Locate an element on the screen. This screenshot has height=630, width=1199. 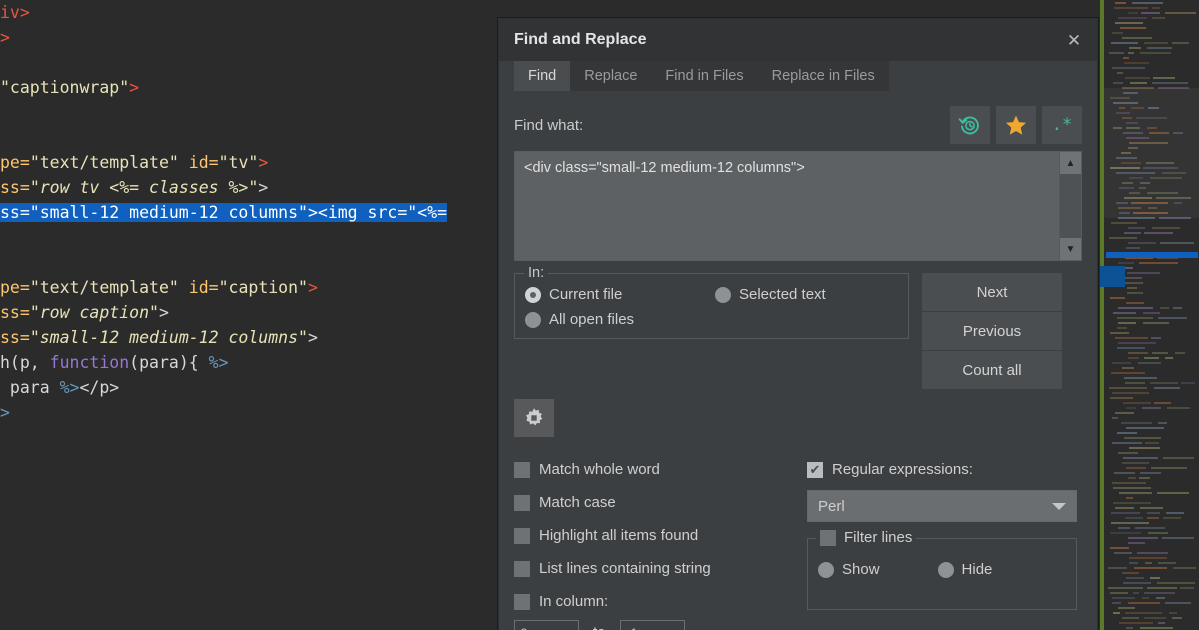
column-range-row: to is located at coordinates (654, 625).